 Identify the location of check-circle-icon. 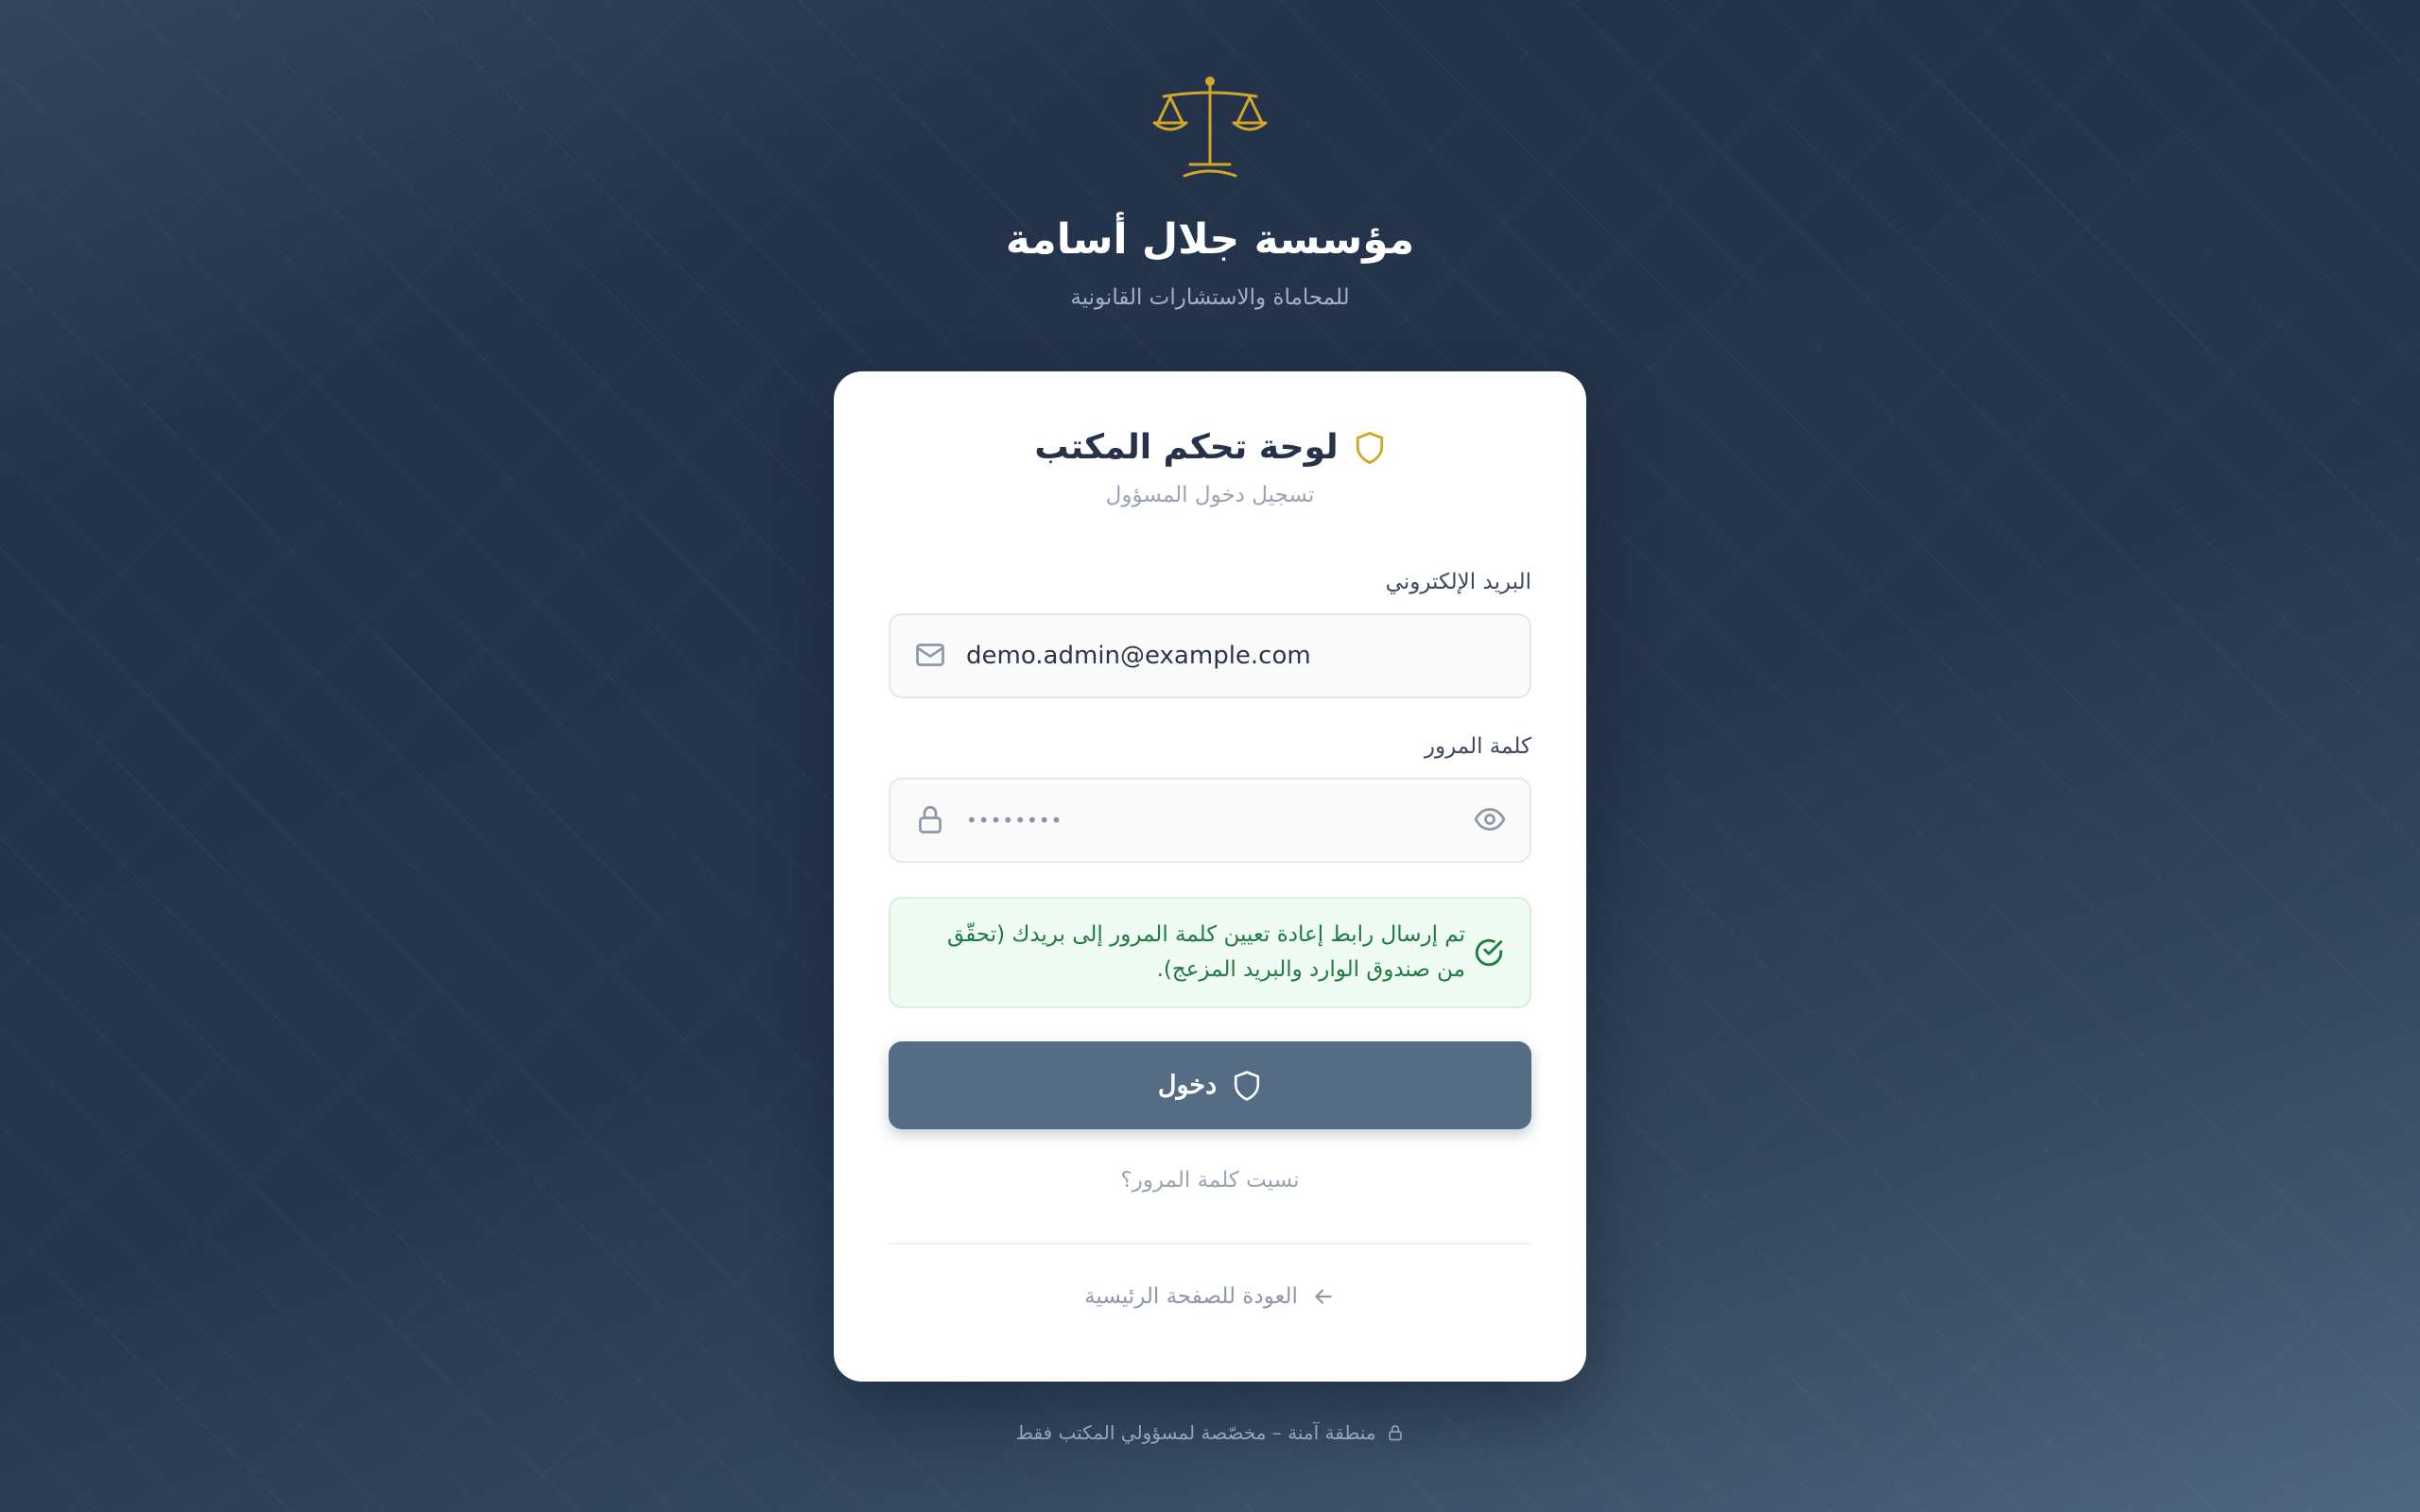
(1489, 952).